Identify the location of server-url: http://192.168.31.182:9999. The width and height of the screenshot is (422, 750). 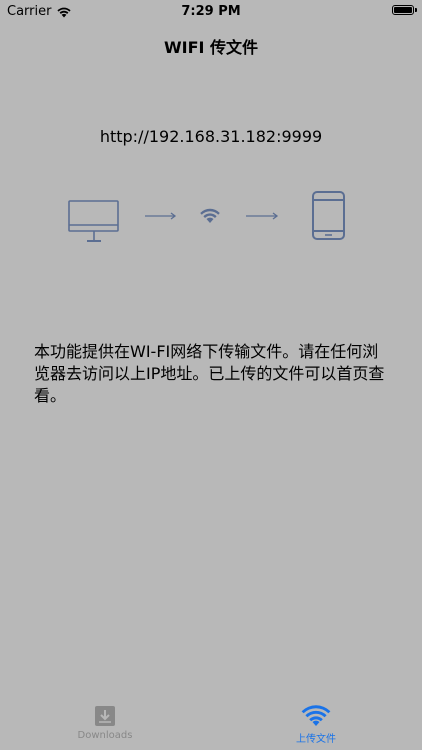
(211, 136).